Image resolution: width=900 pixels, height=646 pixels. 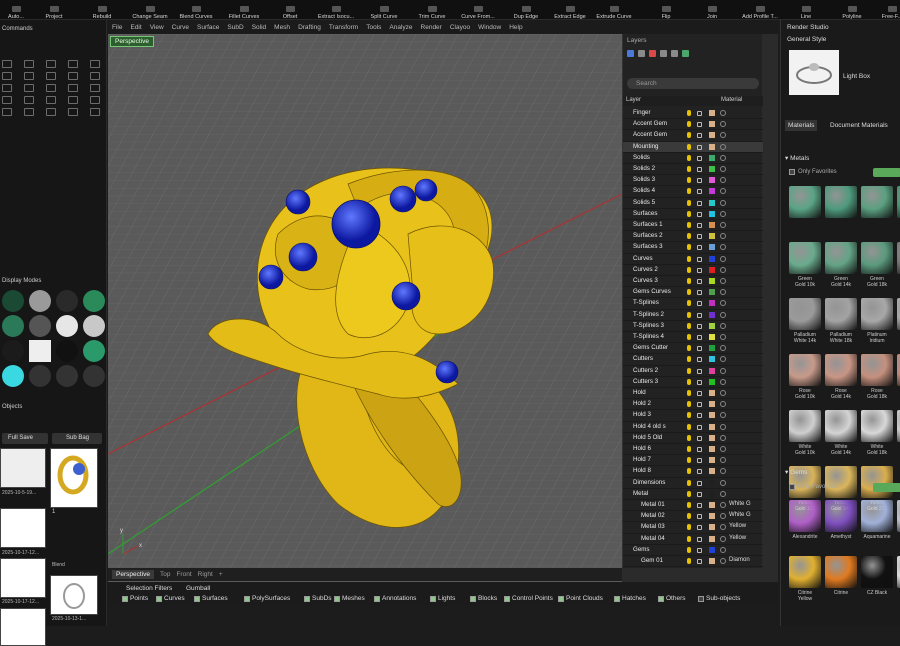 I want to click on layer-row: Hold 2, so click(x=693, y=405).